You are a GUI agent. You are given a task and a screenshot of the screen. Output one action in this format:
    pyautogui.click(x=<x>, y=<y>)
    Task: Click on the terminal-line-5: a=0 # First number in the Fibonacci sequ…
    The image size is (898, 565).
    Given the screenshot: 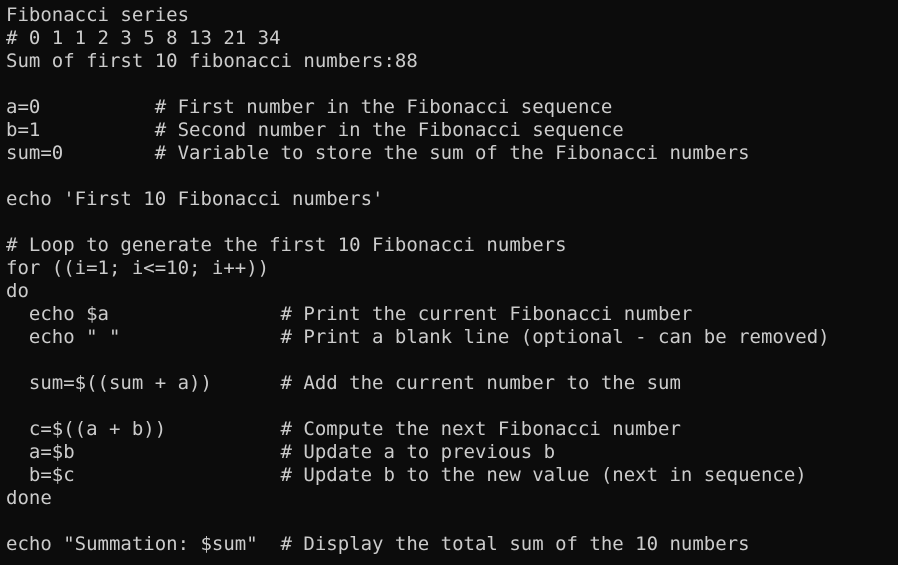 What is the action you would take?
    pyautogui.click(x=309, y=107)
    